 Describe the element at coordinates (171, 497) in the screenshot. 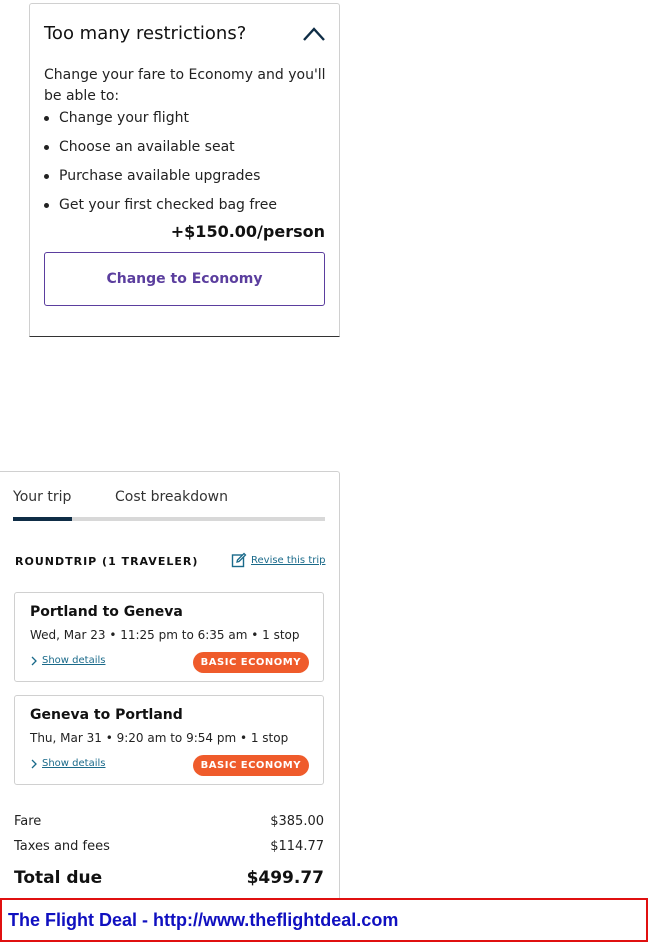

I see `tab-cost-breakdown: Cost breakdown` at that location.